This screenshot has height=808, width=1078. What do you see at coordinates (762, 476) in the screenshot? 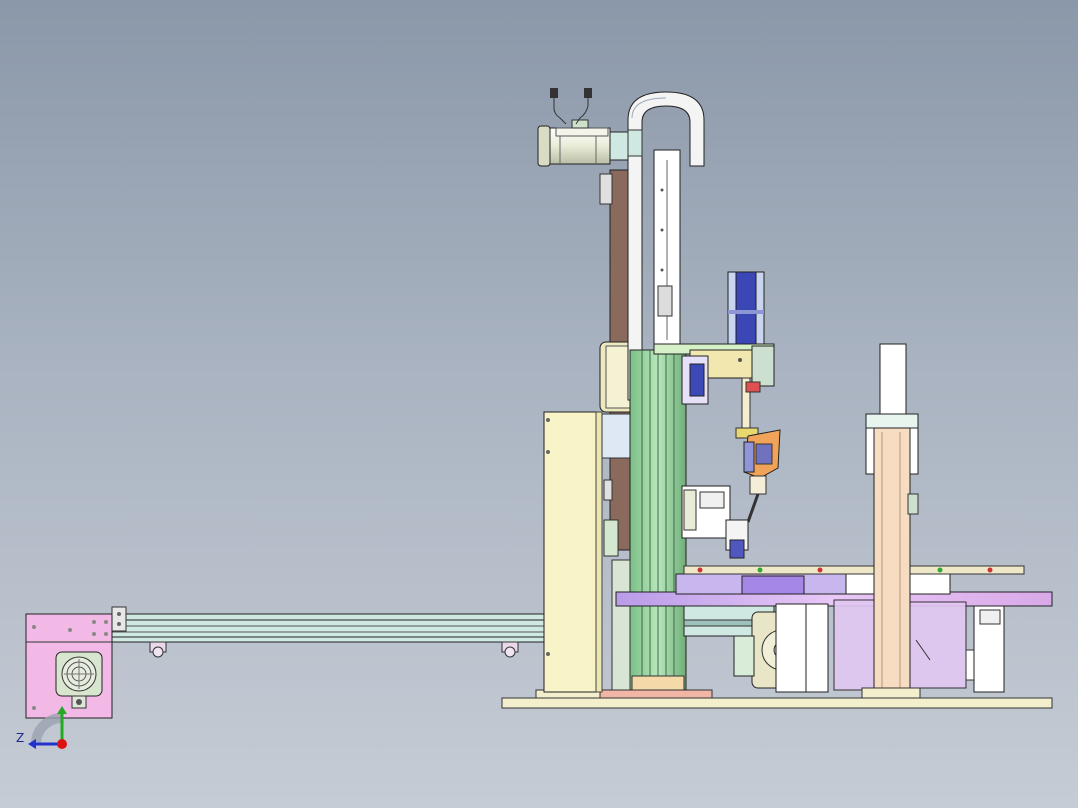
I see `gripper-head` at bounding box center [762, 476].